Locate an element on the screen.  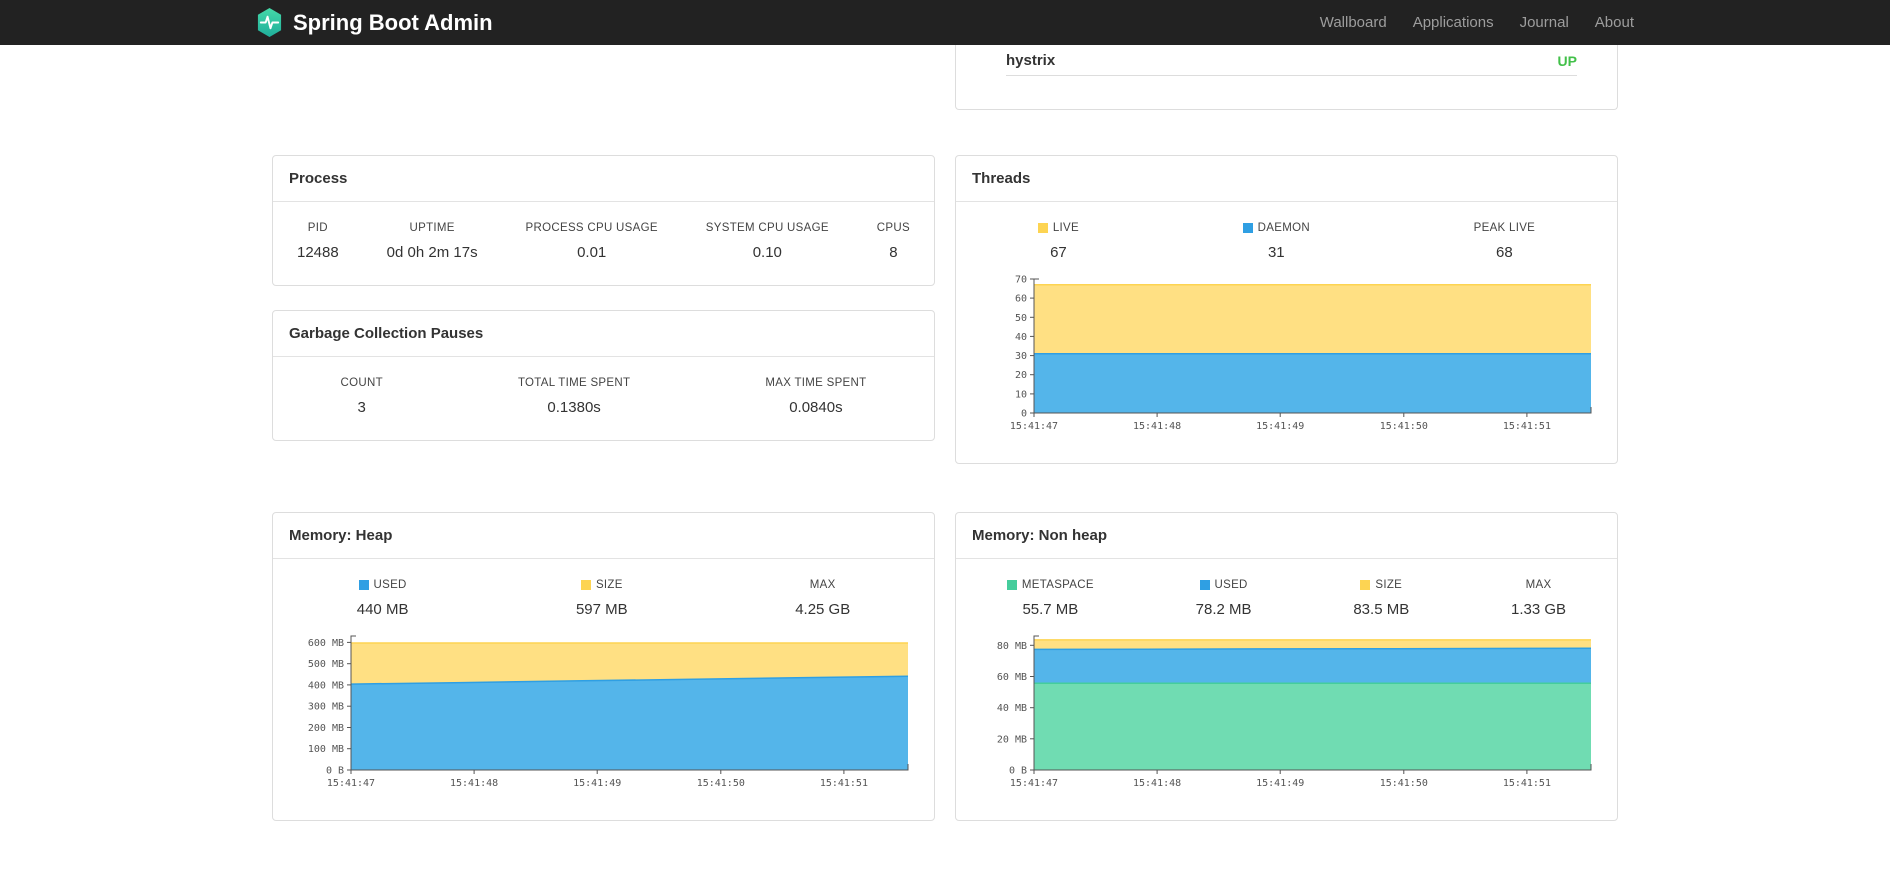
stat-label-text: DAEMON is located at coordinates (1283, 228).